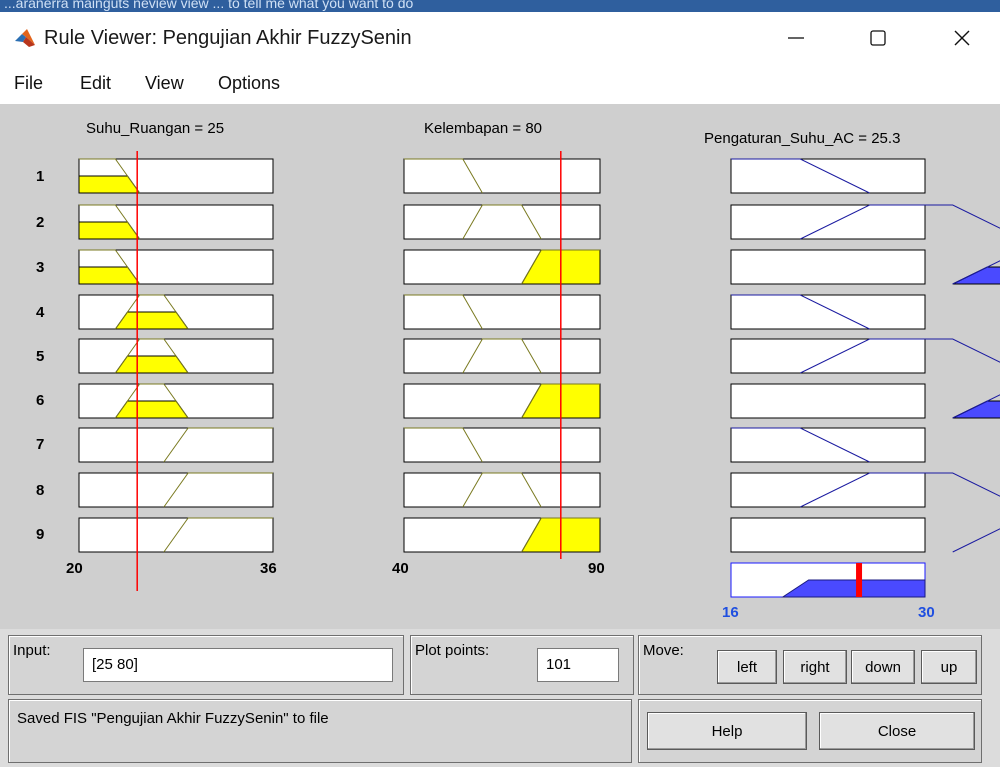 This screenshot has width=1000, height=767. I want to click on move-panel: Move: left right down up, so click(810, 665).